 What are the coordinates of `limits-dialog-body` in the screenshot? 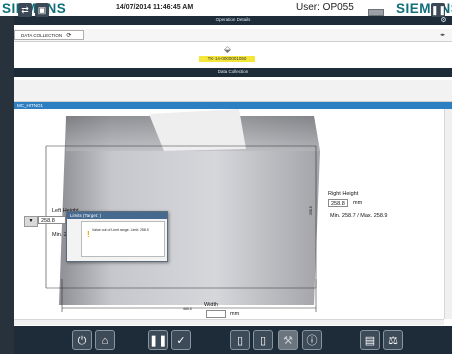 It's located at (123, 239).